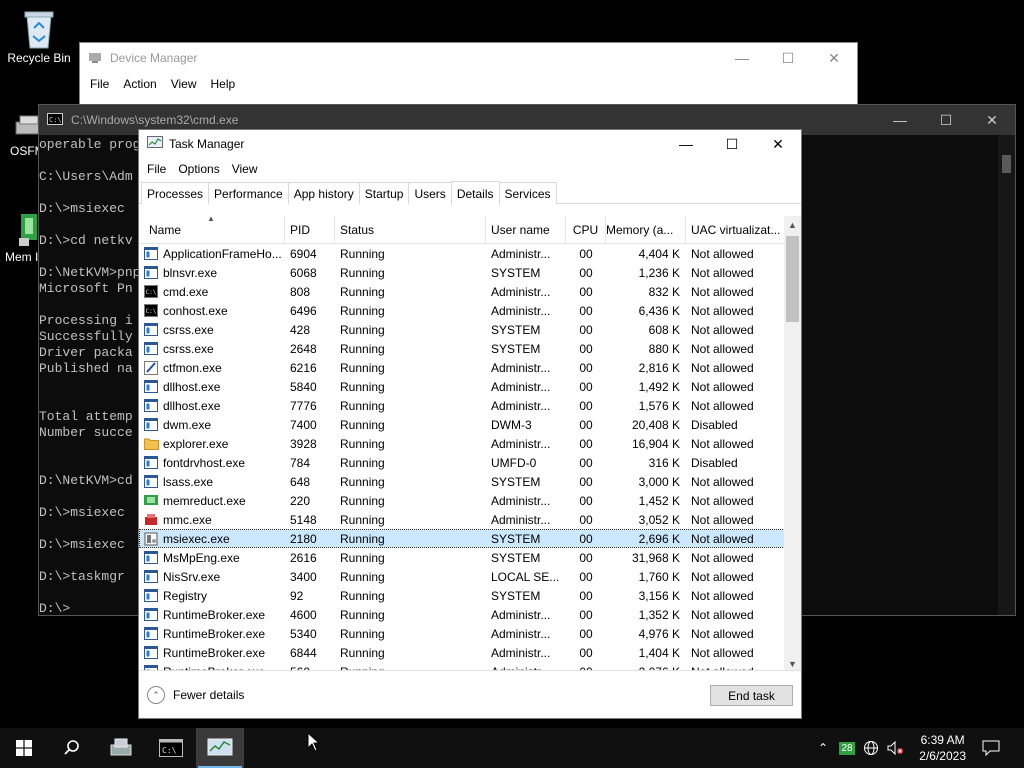  What do you see at coordinates (526, 229) in the screenshot?
I see `column-user-name: User name` at bounding box center [526, 229].